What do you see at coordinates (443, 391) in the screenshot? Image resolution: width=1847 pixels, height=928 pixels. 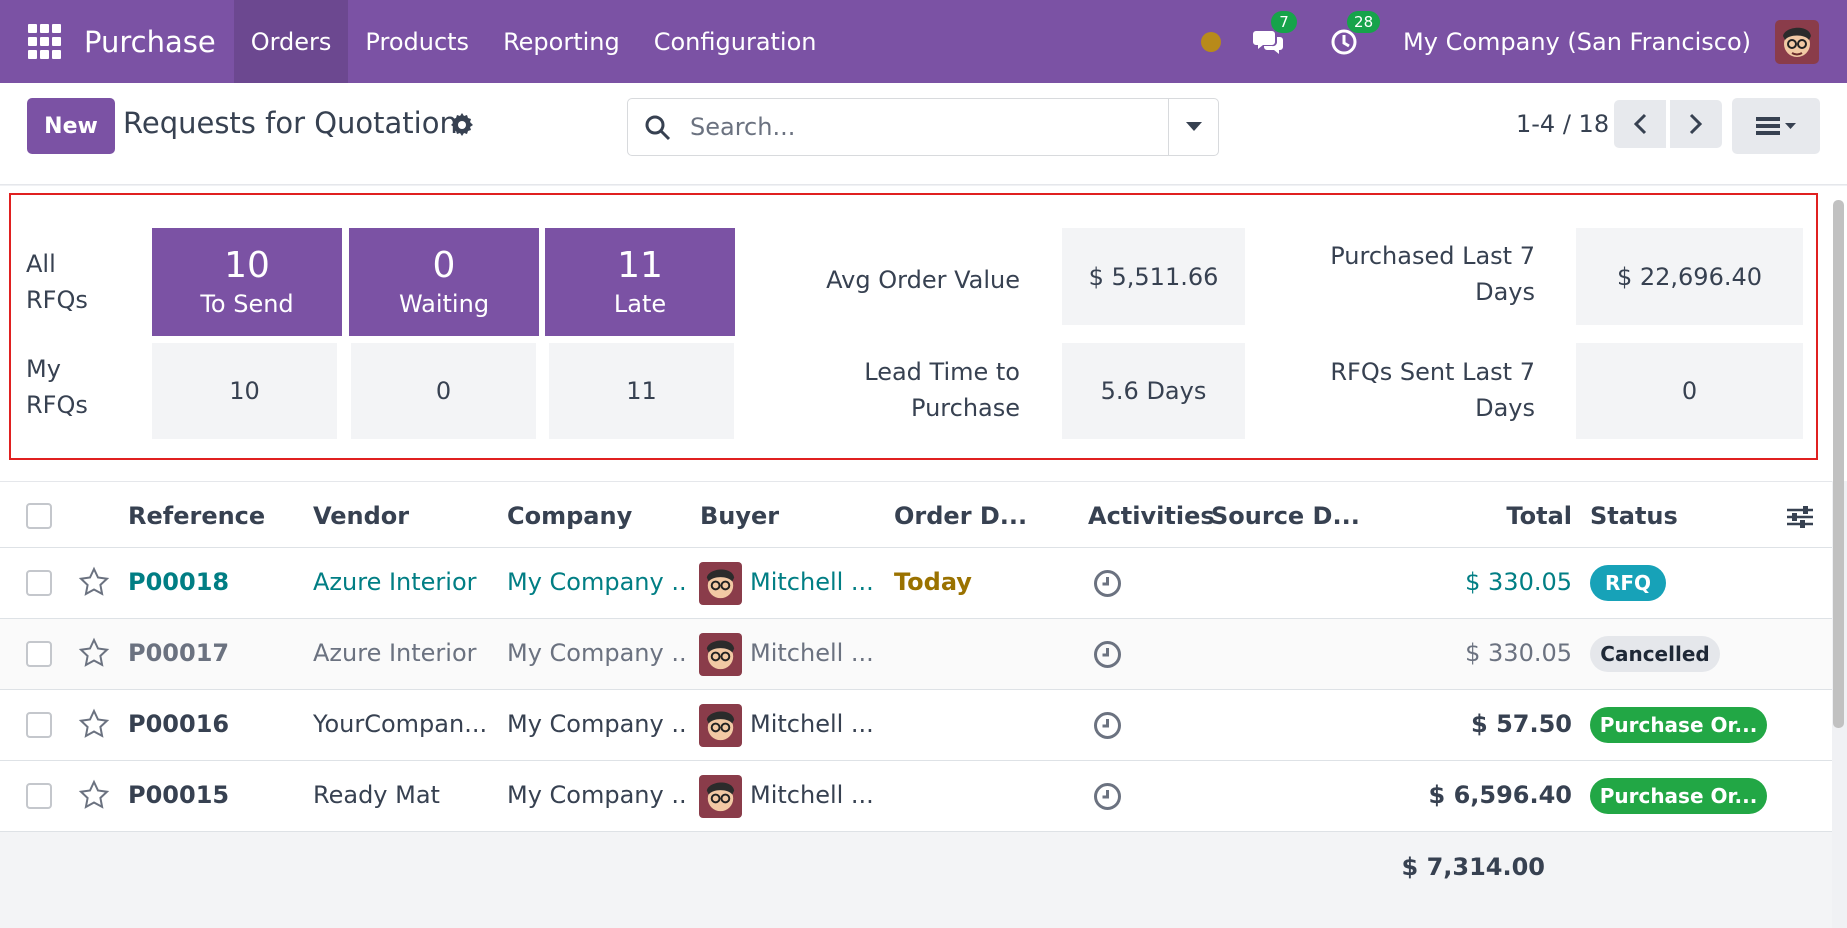 I see `my-tile-waiting: 0` at bounding box center [443, 391].